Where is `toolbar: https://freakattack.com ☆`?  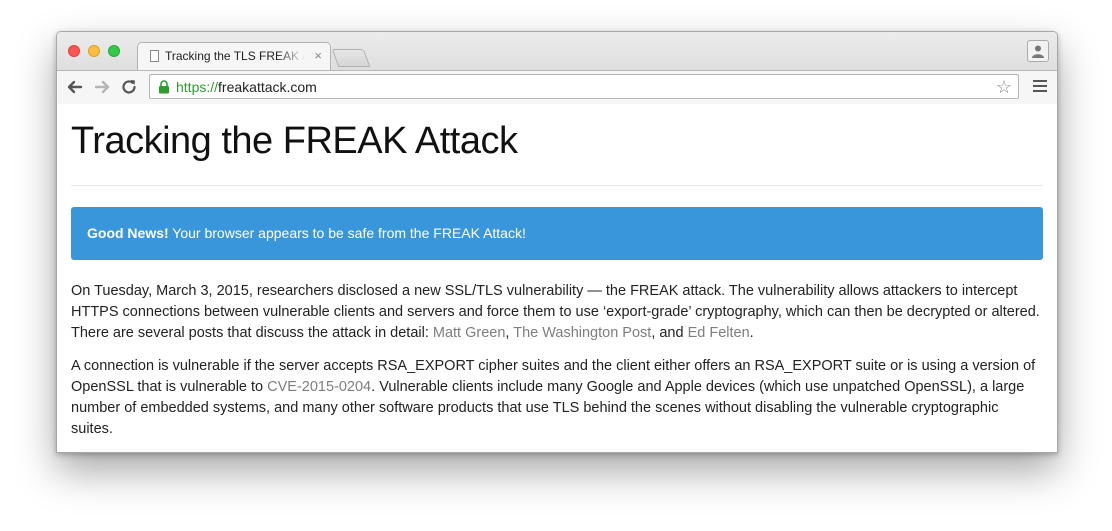 toolbar: https://freakattack.com ☆ is located at coordinates (557, 87).